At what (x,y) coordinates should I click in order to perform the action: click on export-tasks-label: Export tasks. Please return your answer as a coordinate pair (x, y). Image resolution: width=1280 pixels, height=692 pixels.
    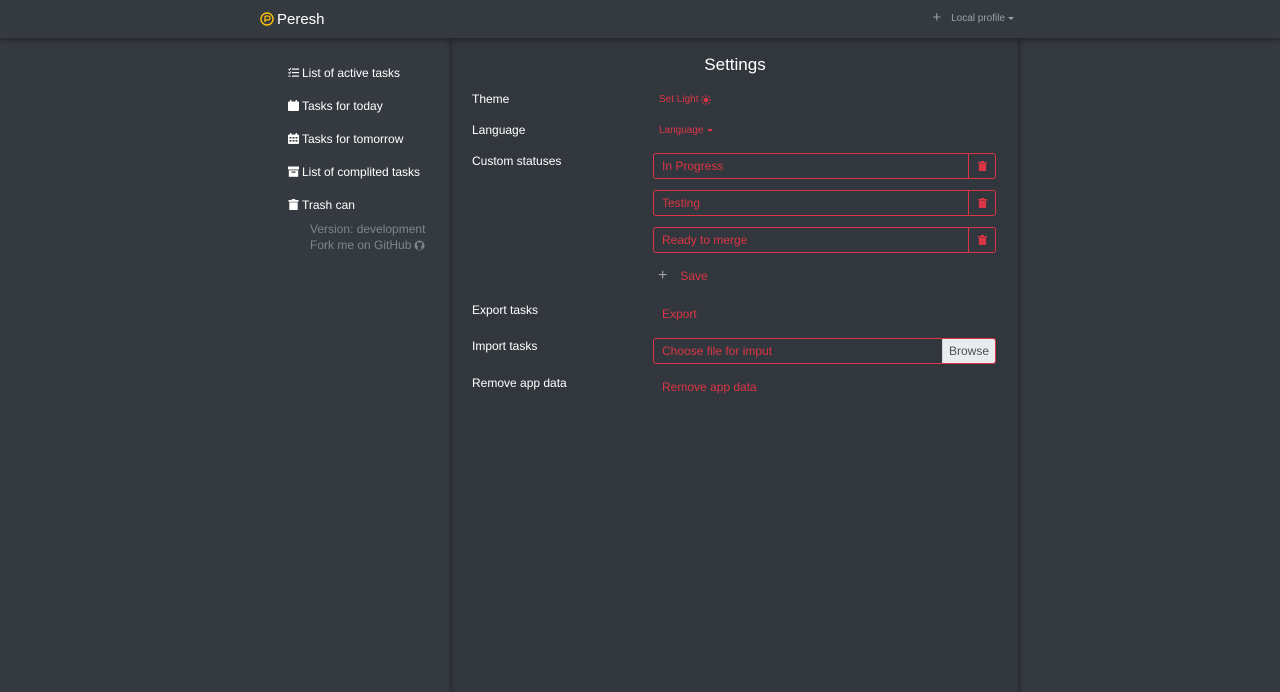
    Looking at the image, I should click on (505, 310).